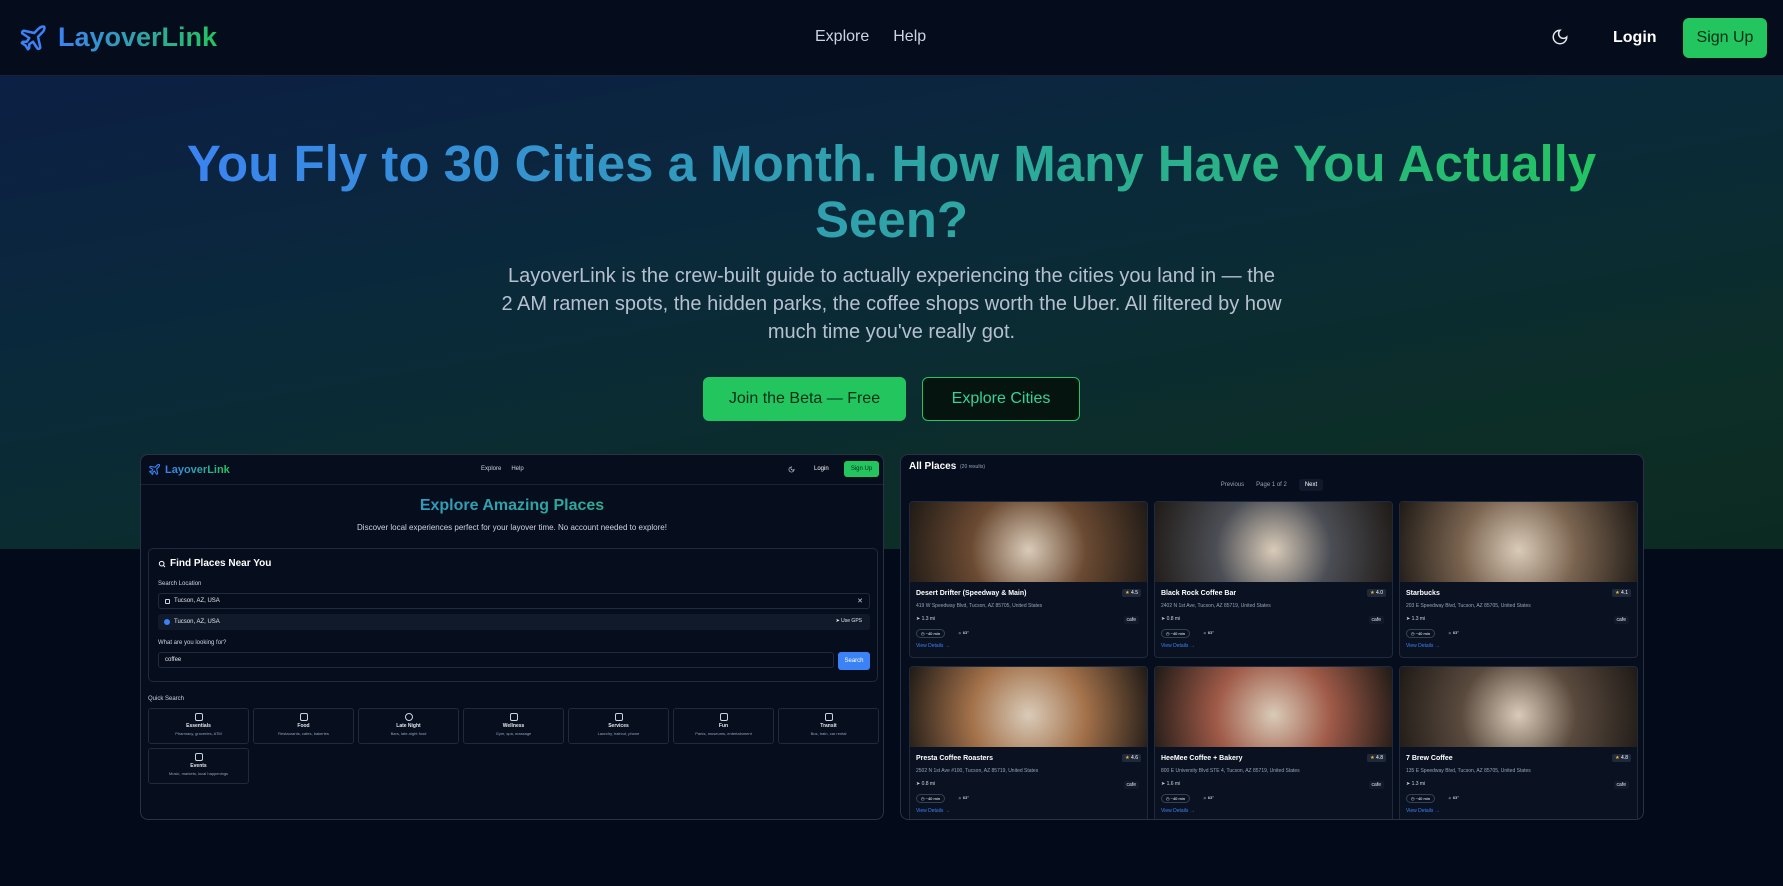 This screenshot has width=1783, height=886. Describe the element at coordinates (1001, 399) in the screenshot. I see `explore-cities-button: Explore Cities` at that location.